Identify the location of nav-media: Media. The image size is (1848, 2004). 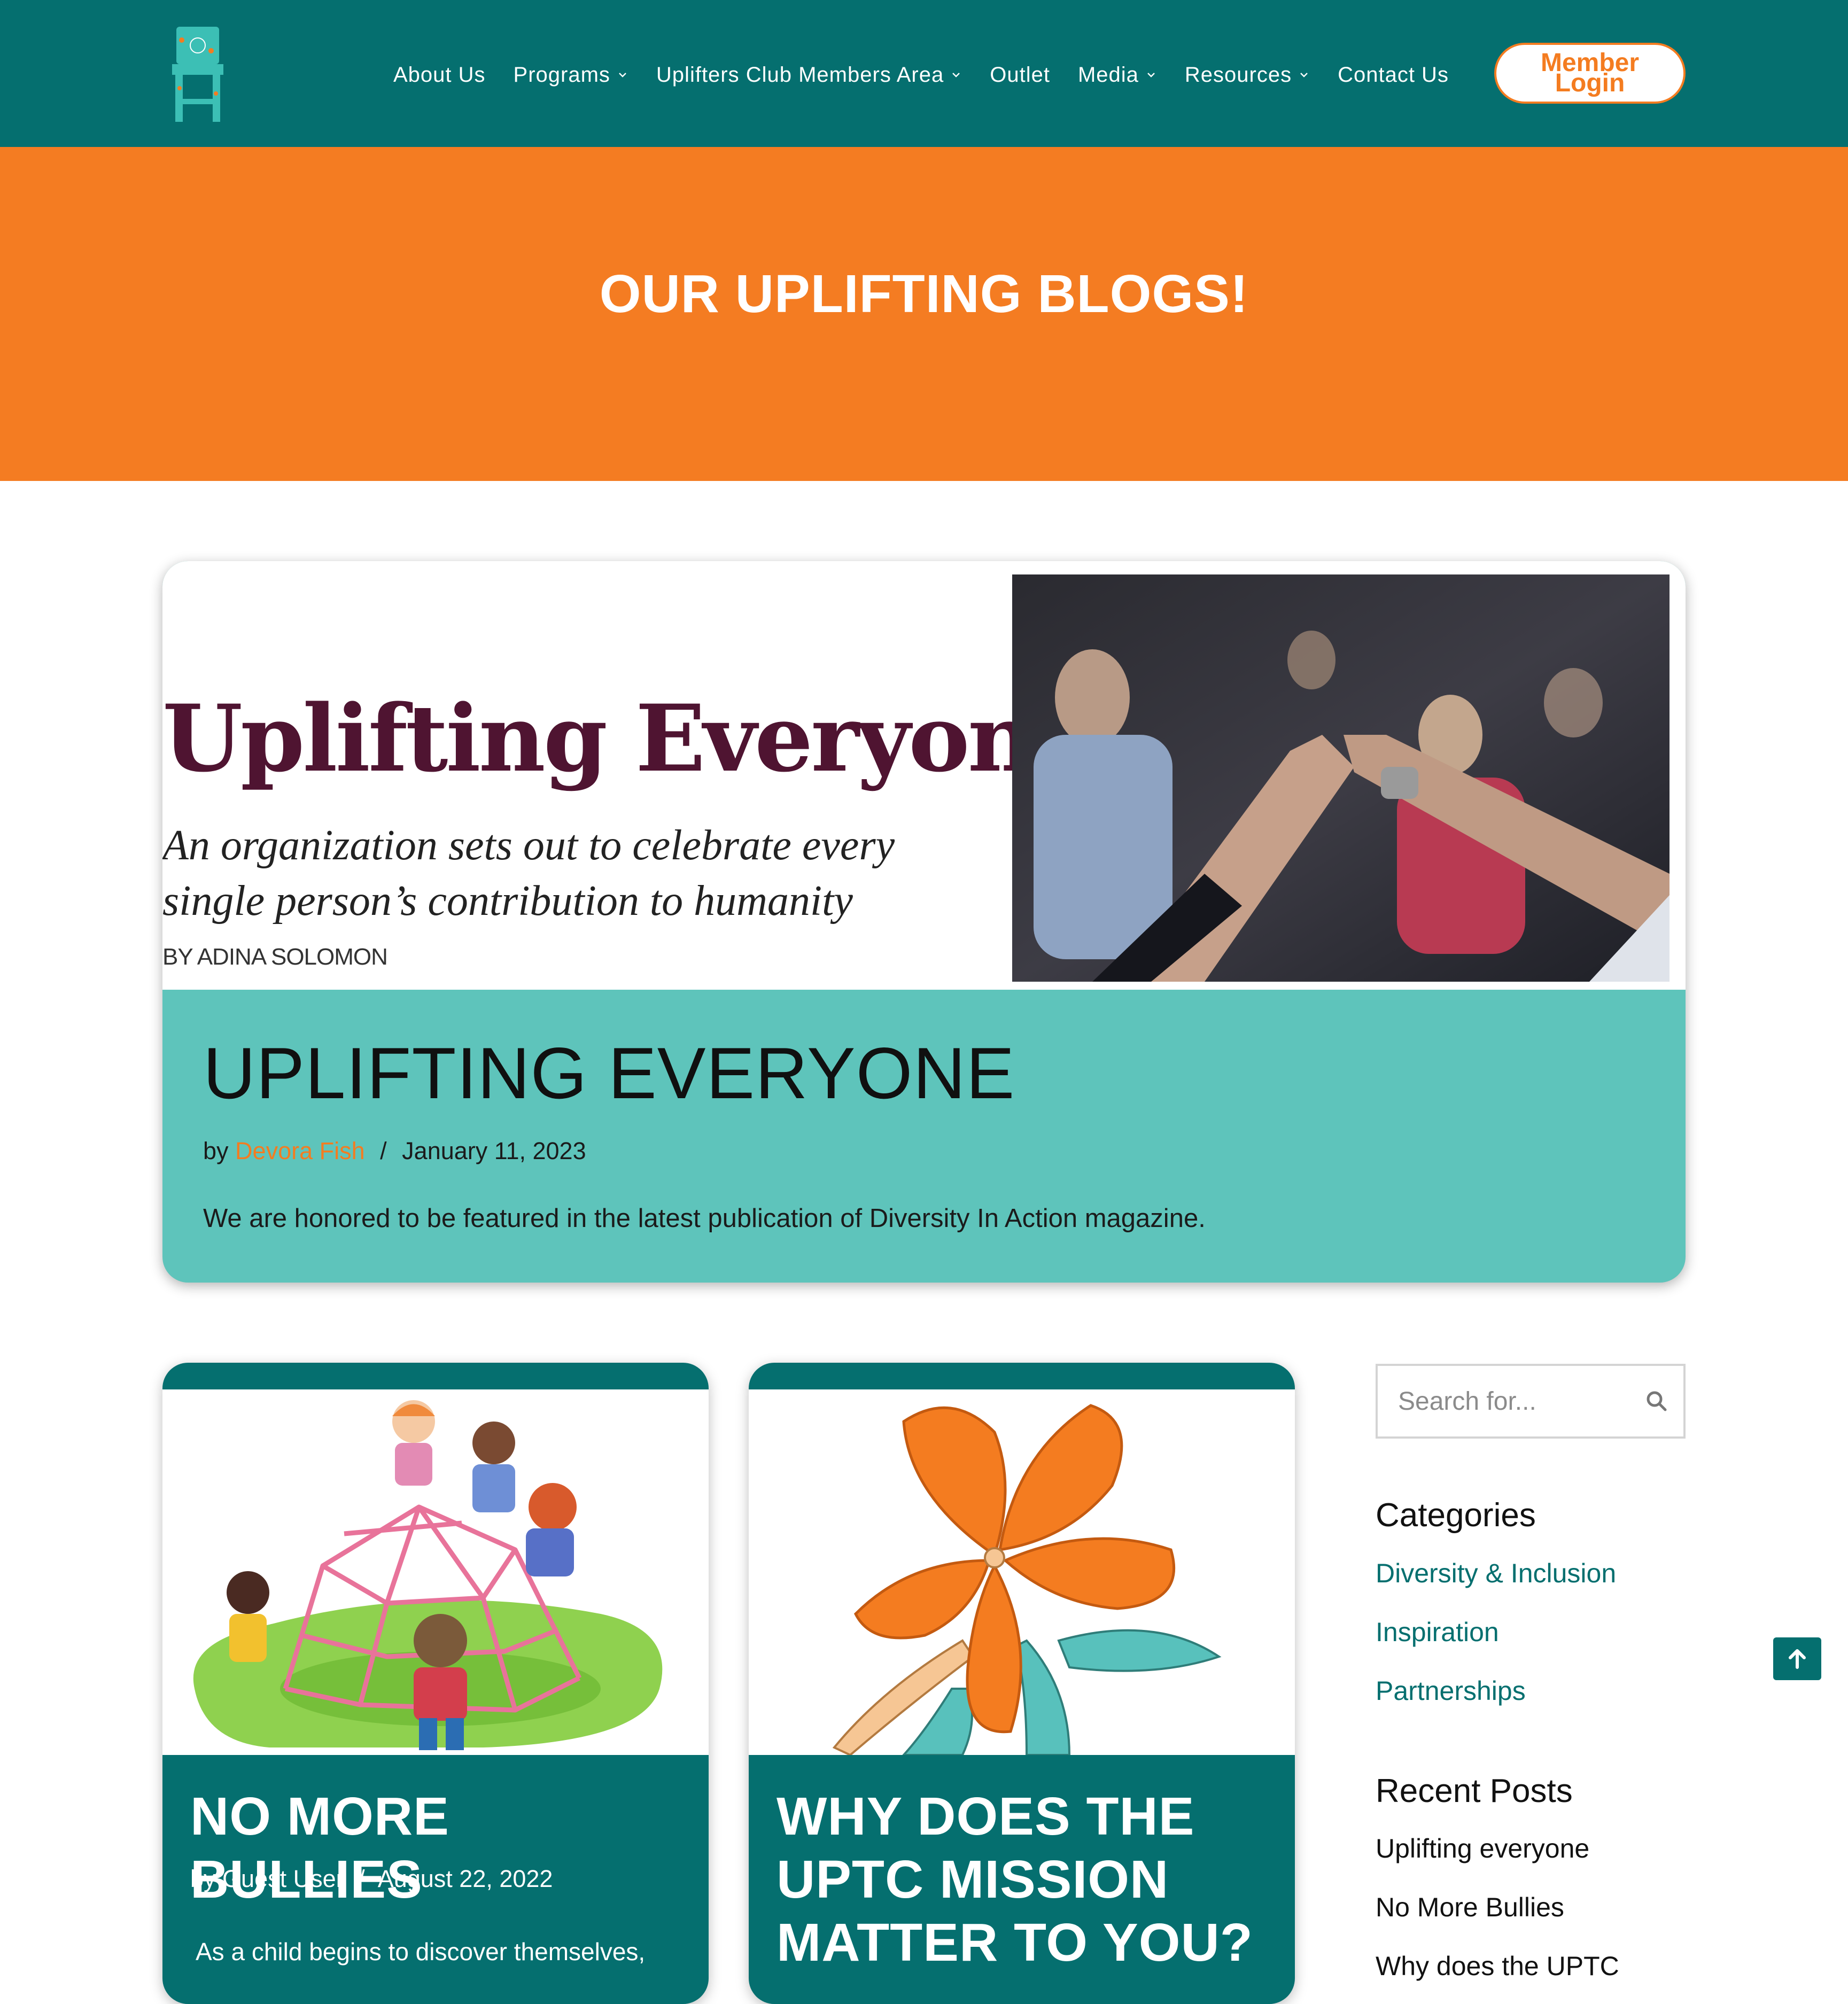
(1118, 75).